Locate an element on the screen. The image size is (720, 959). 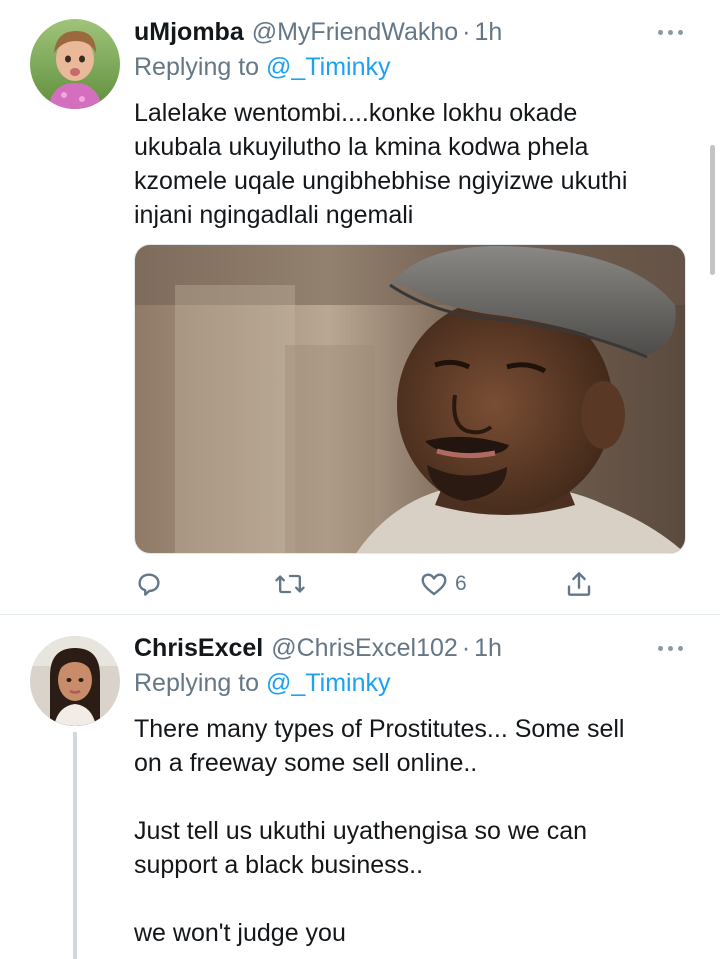
like-button: 6 is located at coordinates (443, 584).